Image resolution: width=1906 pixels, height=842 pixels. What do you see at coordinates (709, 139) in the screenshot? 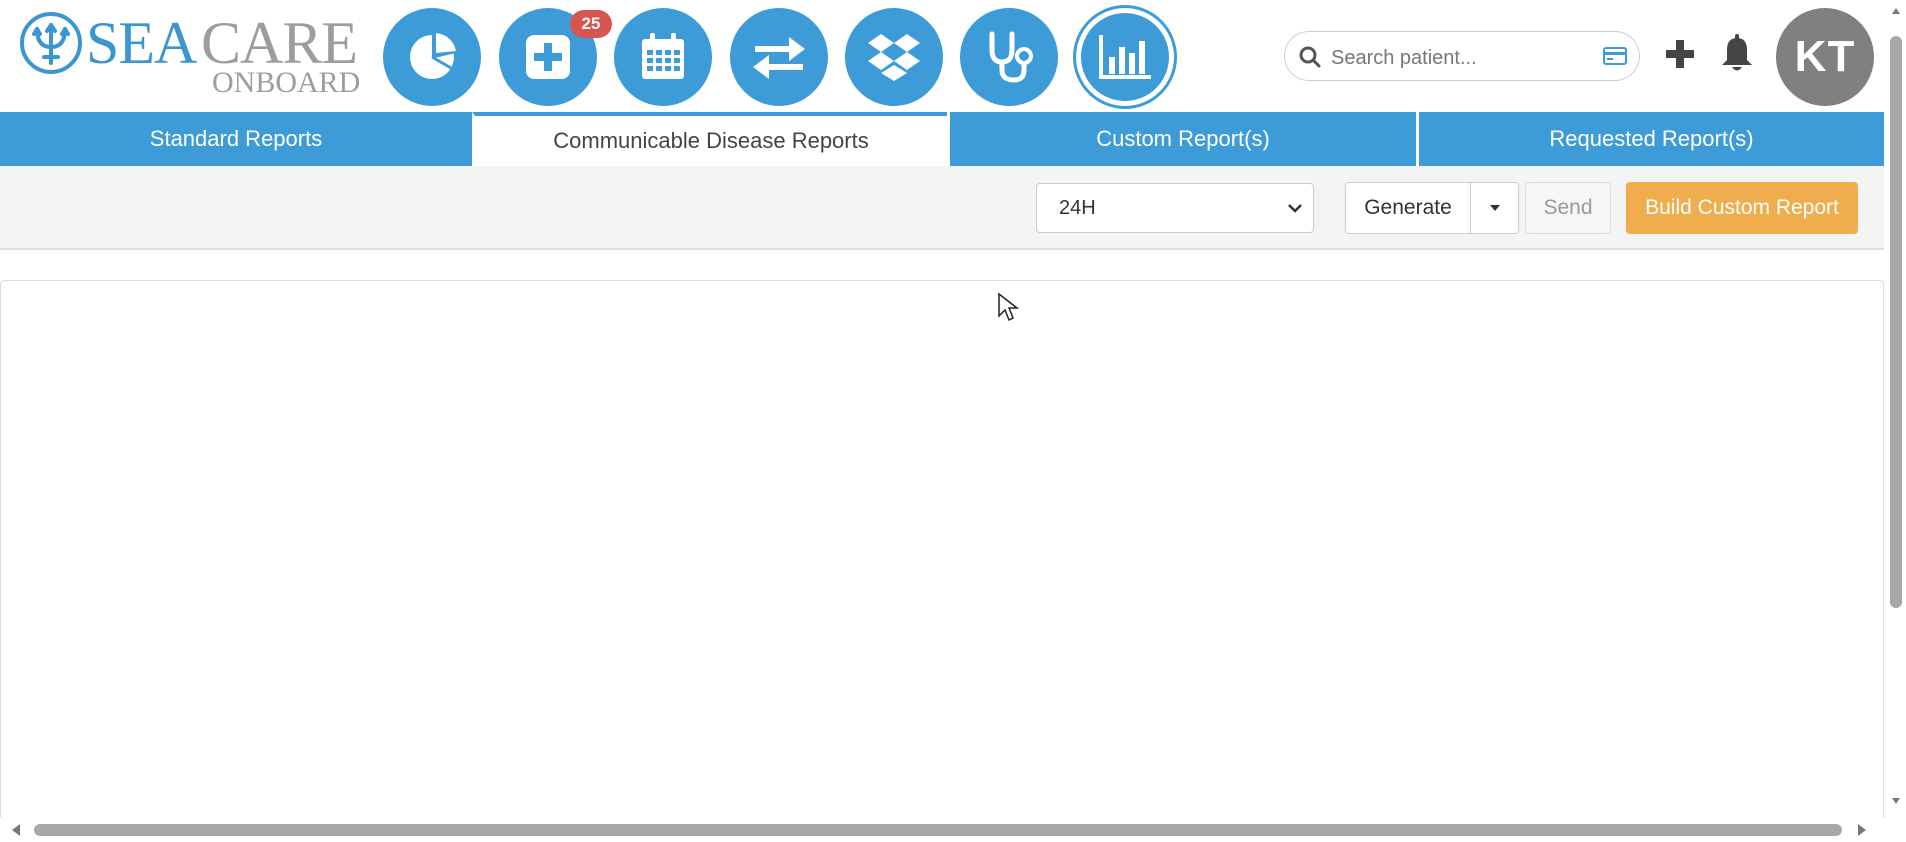
I see `tab-communicable-disease-reports: Communicable Disease Reports` at bounding box center [709, 139].